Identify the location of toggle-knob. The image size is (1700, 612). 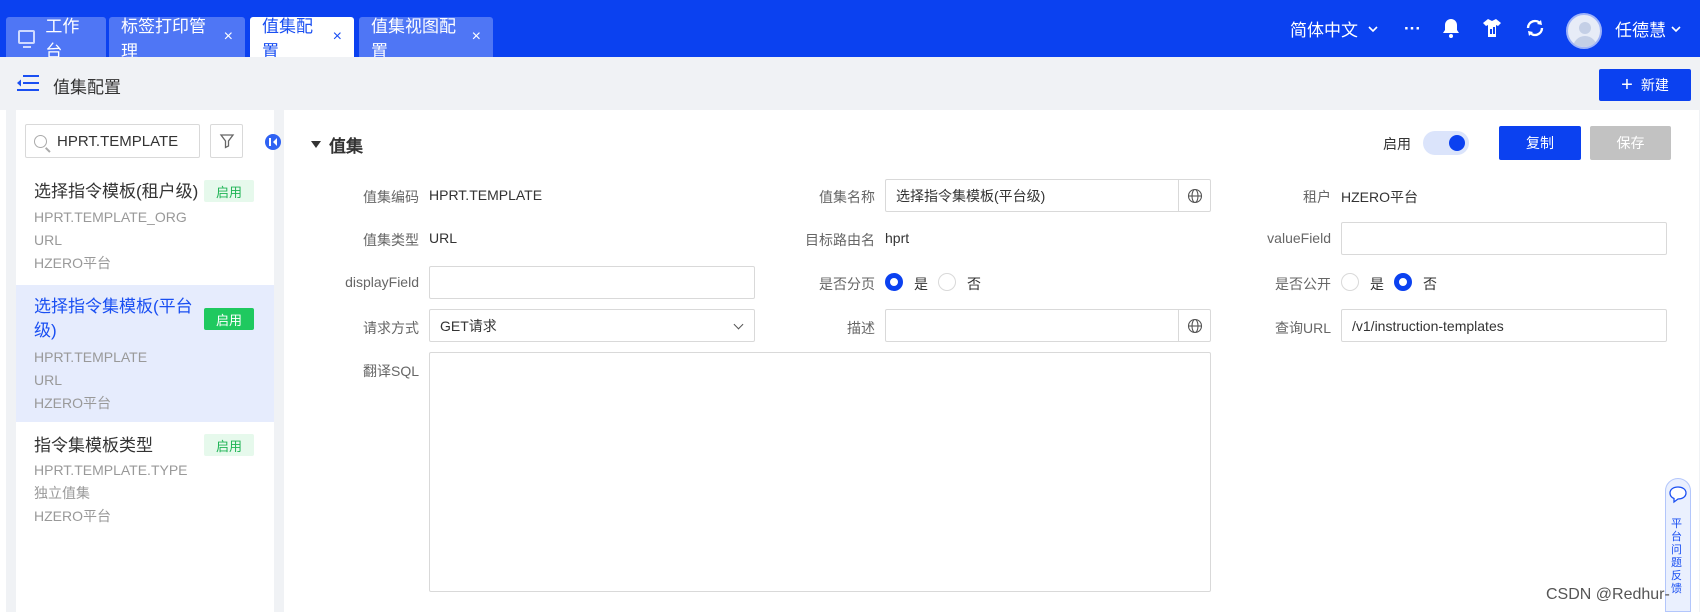
(1457, 143).